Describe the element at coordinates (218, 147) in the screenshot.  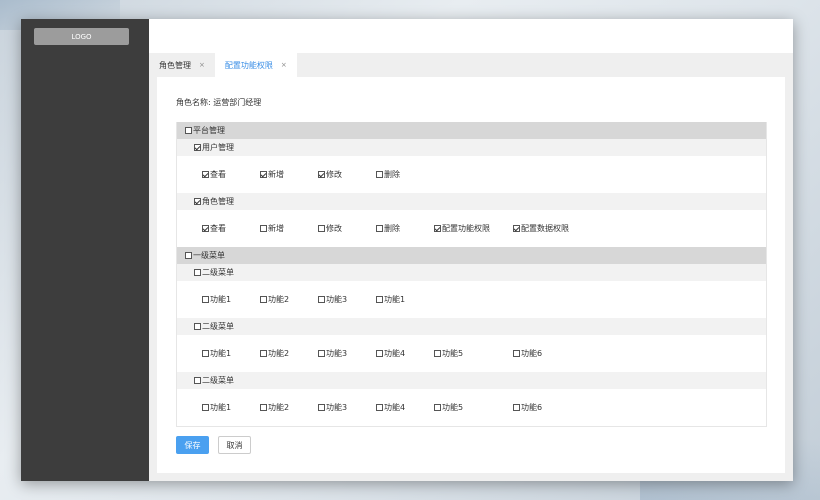
I see `checkbox-label: 用户管理` at that location.